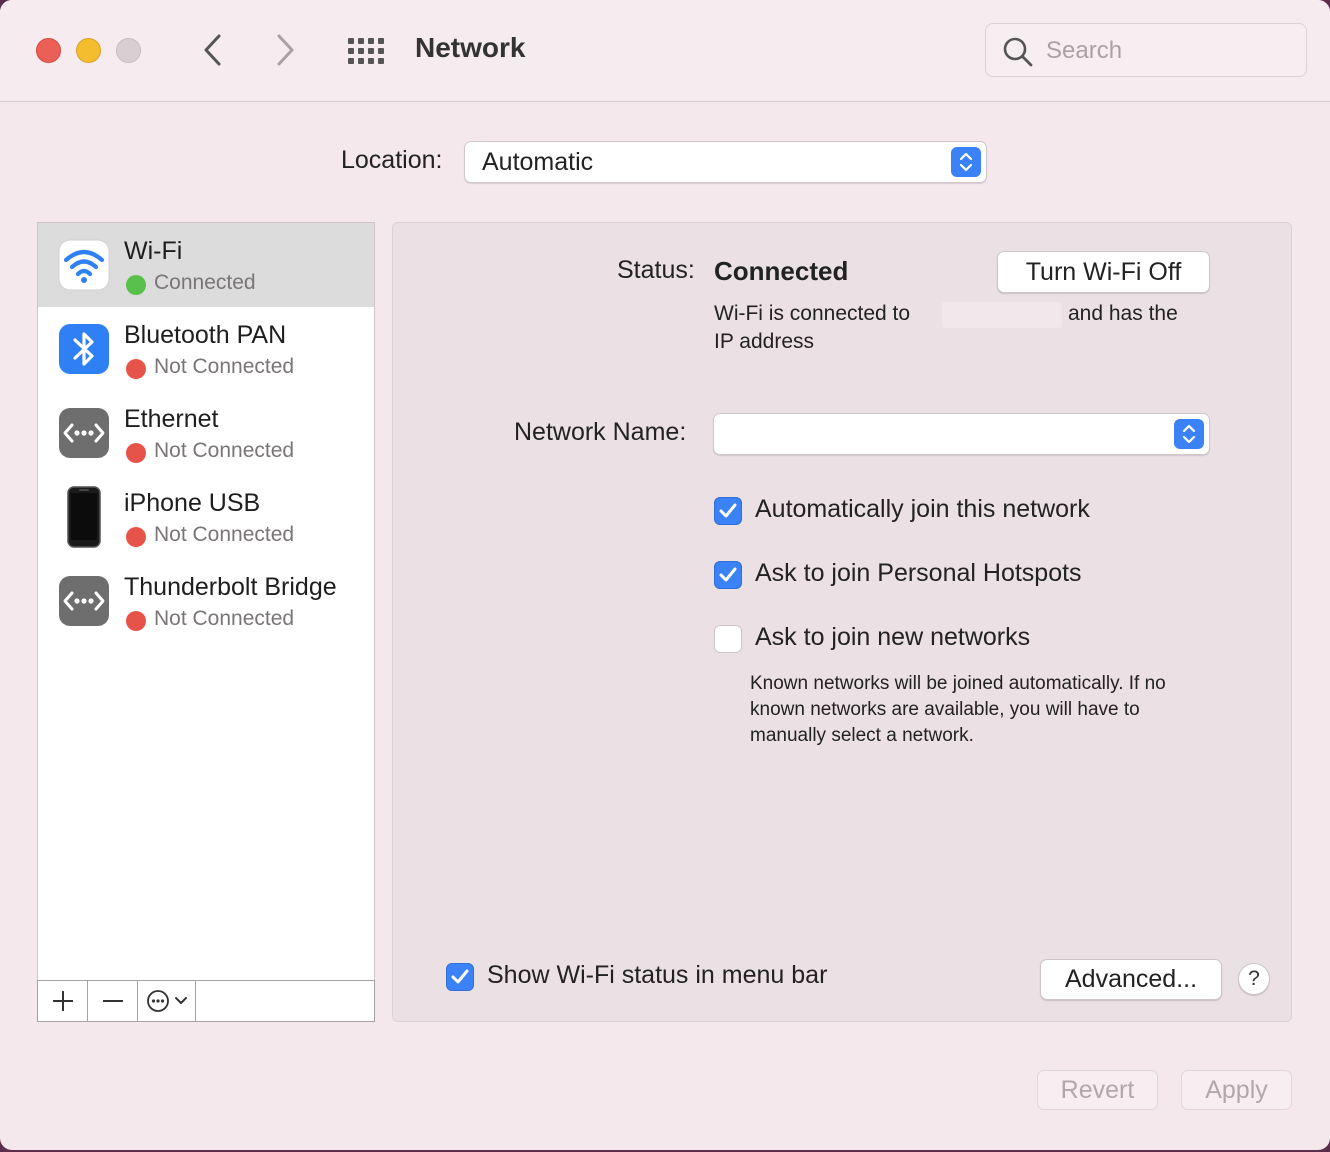 The height and width of the screenshot is (1152, 1330). I want to click on apply-button: Apply, so click(1236, 1090).